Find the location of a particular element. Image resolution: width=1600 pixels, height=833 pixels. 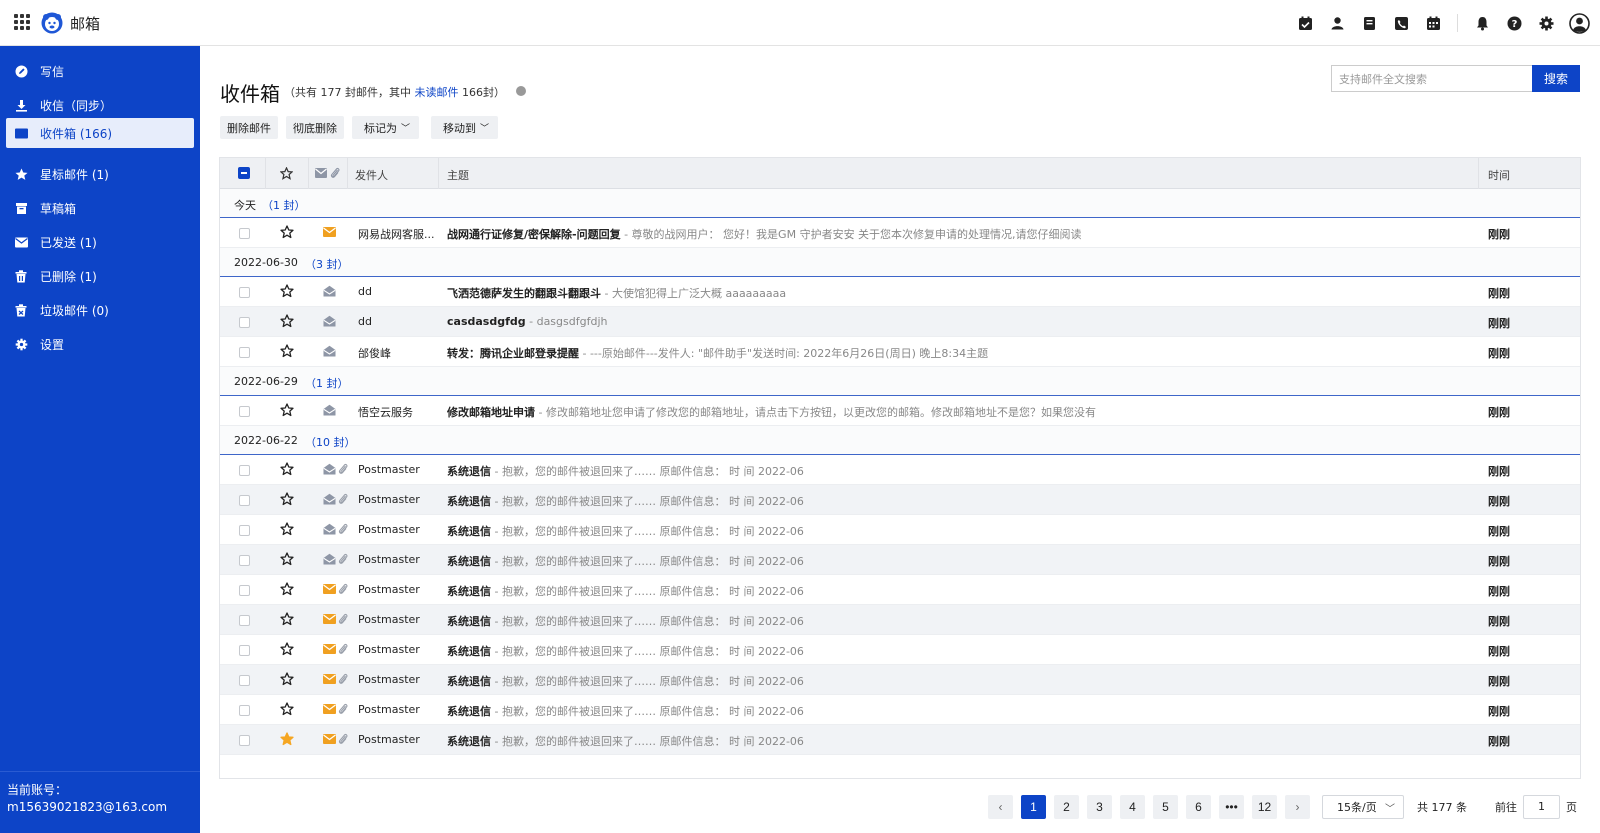

search-button: 搜索 is located at coordinates (1556, 78).